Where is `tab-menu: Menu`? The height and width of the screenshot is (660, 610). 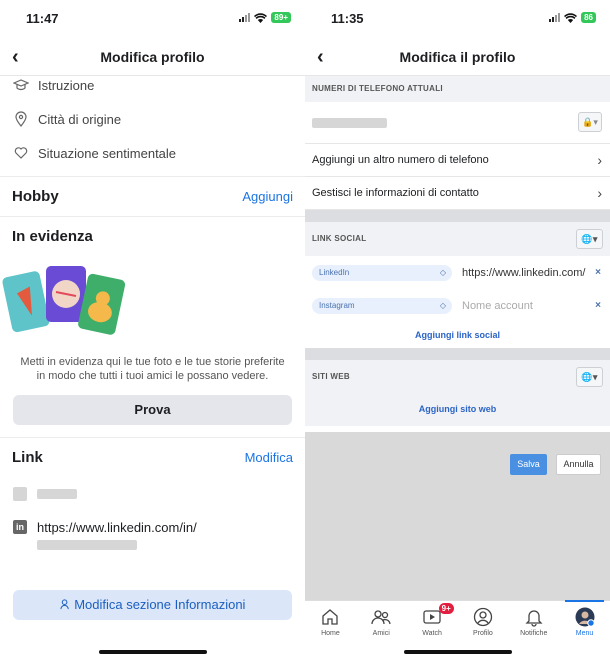
tab-menu: Menu is located at coordinates (584, 622).